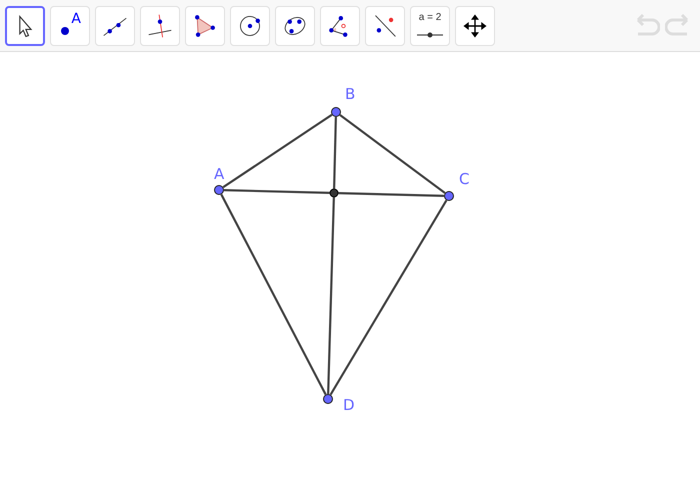 The image size is (700, 500). Describe the element at coordinates (430, 17) in the screenshot. I see `slider-label: a = 2` at that location.